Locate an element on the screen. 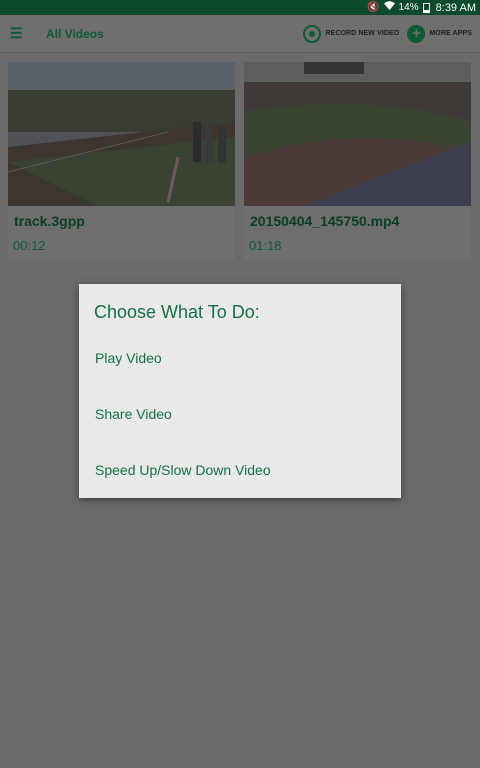  video-title: track.3gpp is located at coordinates (49, 221).